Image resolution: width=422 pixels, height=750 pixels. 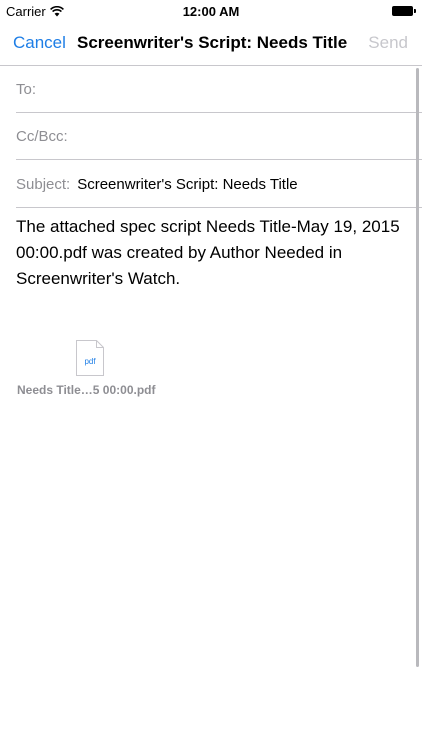 I want to click on to-field: To:, so click(x=219, y=89).